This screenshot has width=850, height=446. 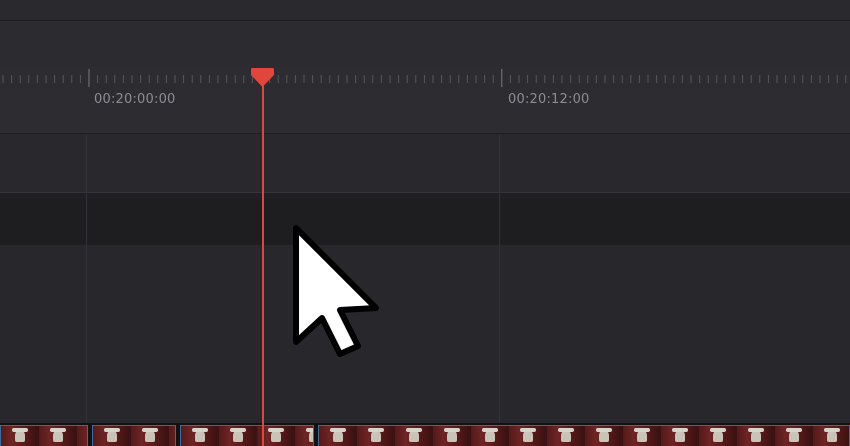 I want to click on timeline-header, so click(x=425, y=44).